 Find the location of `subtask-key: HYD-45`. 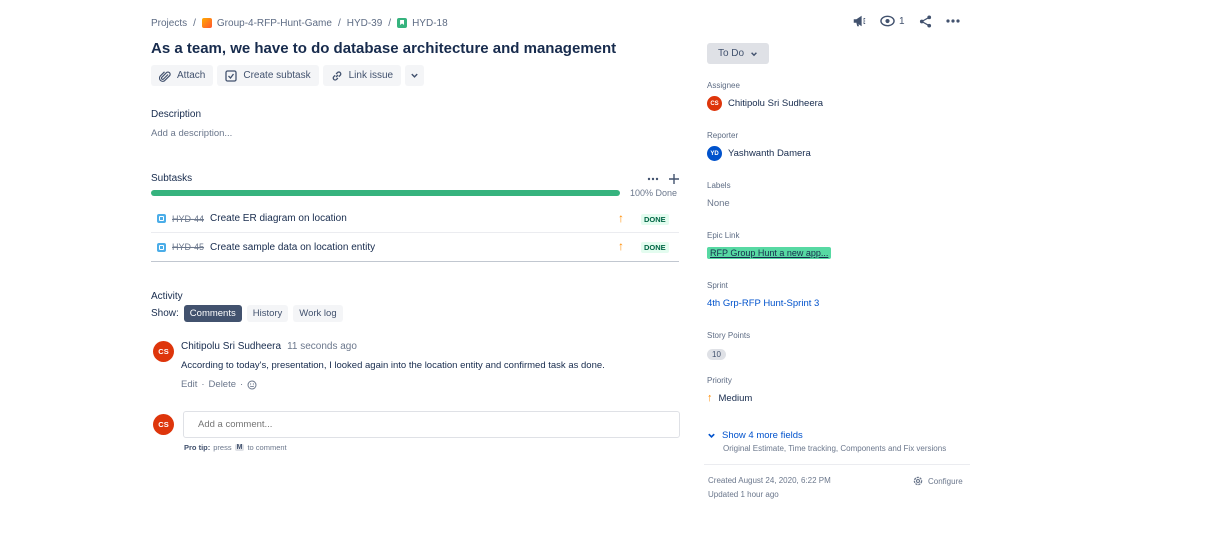

subtask-key: HYD-45 is located at coordinates (188, 247).